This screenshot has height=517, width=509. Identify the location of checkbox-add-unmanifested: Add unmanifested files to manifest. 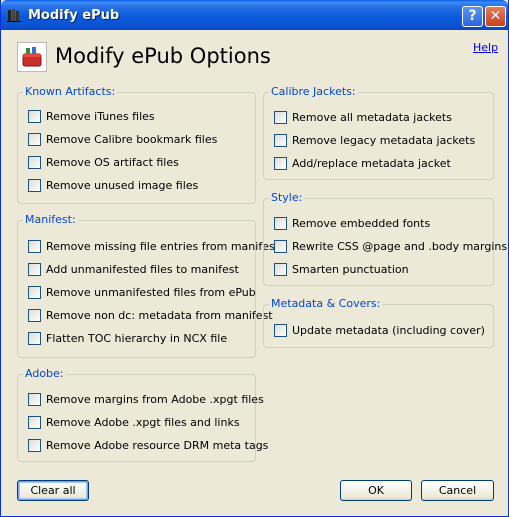
(133, 269).